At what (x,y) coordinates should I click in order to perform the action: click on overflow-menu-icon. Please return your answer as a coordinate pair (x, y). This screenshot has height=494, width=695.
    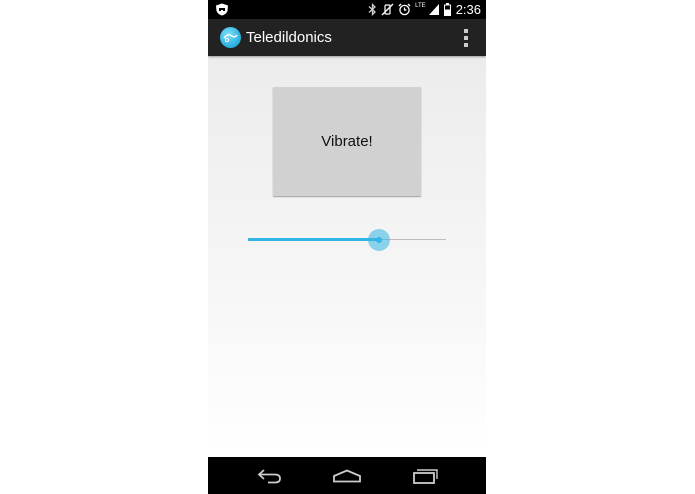
    Looking at the image, I should click on (466, 38).